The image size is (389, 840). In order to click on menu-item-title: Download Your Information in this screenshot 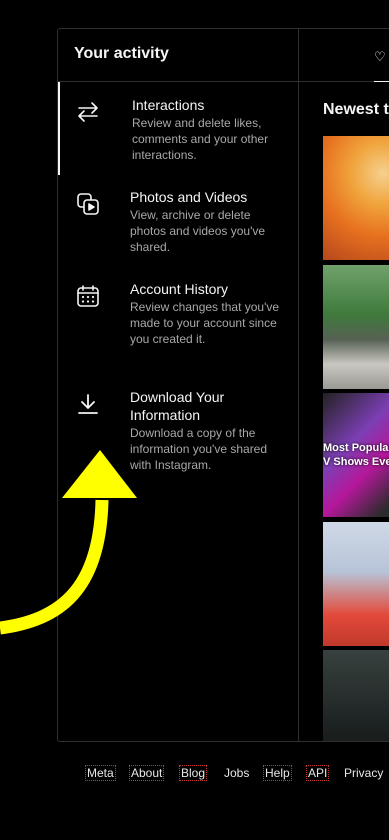, I will do `click(177, 406)`.